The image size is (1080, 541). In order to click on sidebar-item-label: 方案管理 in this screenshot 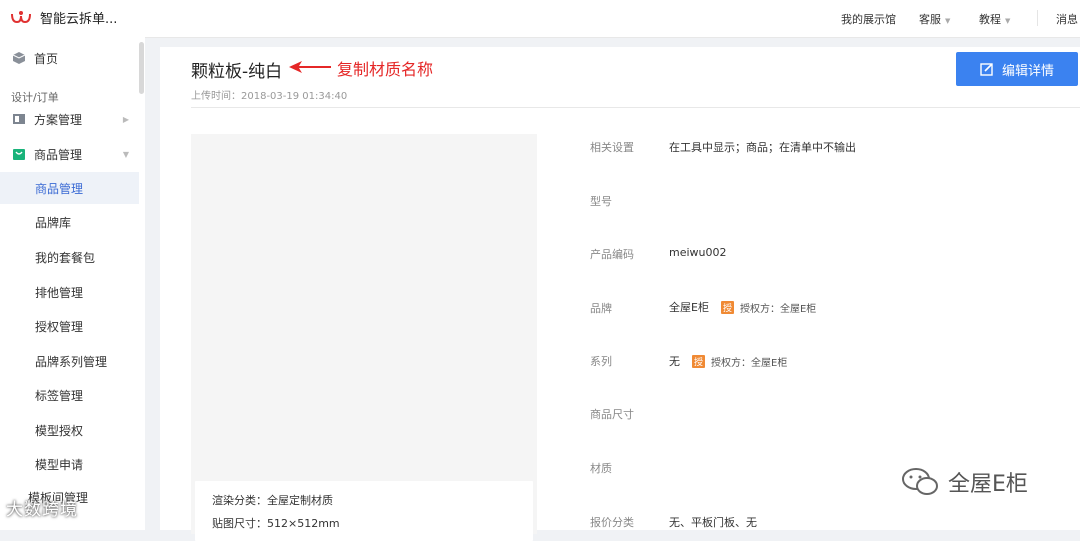, I will do `click(58, 119)`.